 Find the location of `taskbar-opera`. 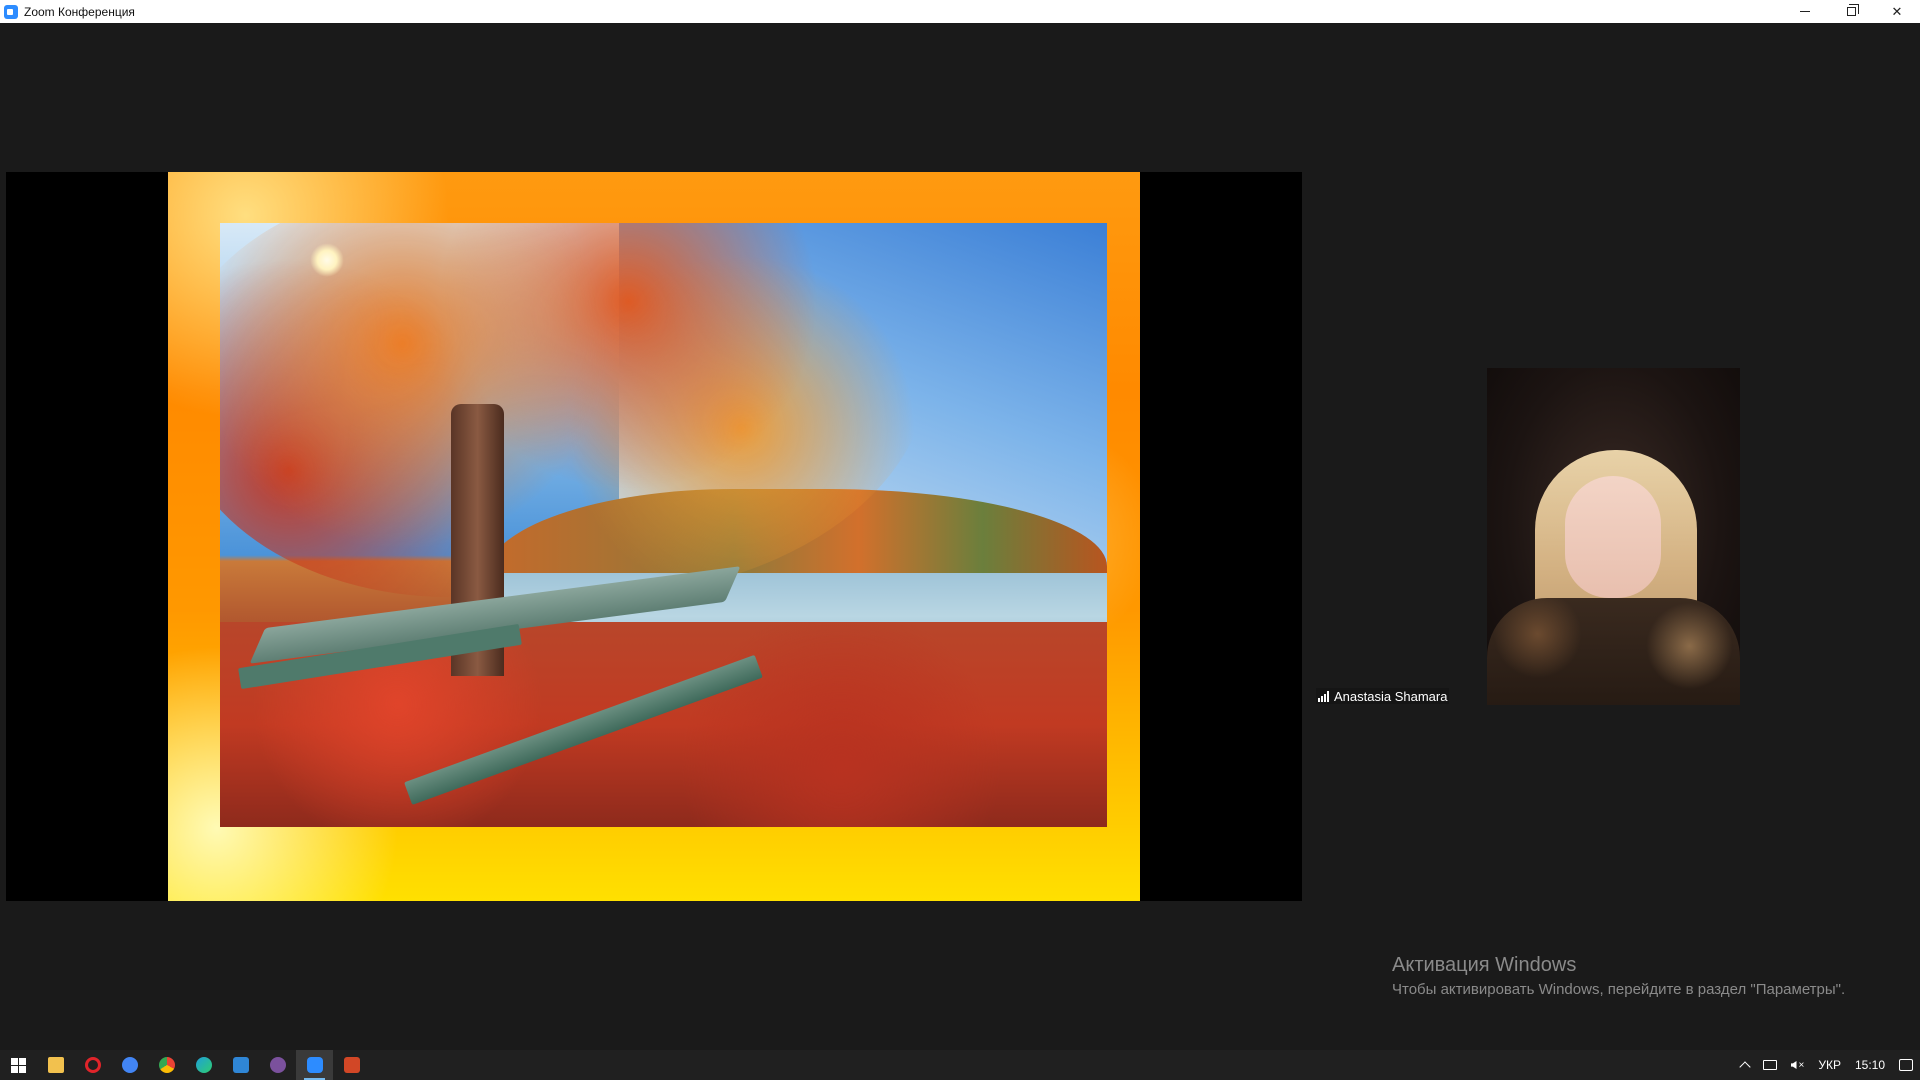

taskbar-opera is located at coordinates (92, 1065).